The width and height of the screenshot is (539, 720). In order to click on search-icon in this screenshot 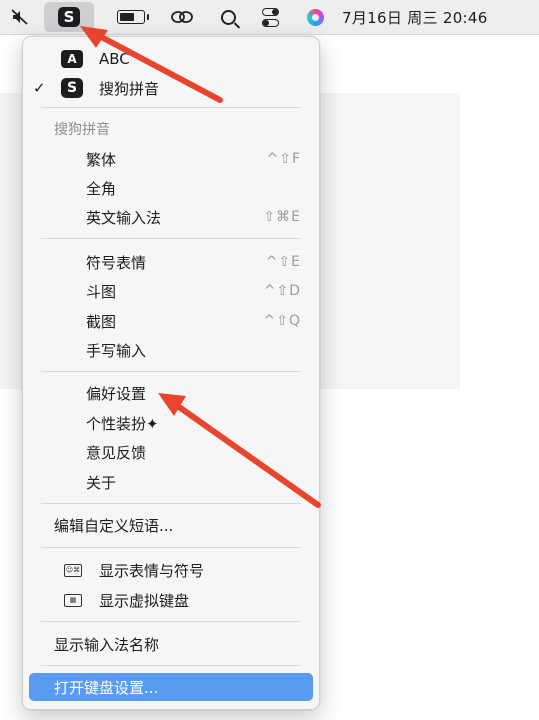, I will do `click(228, 17)`.